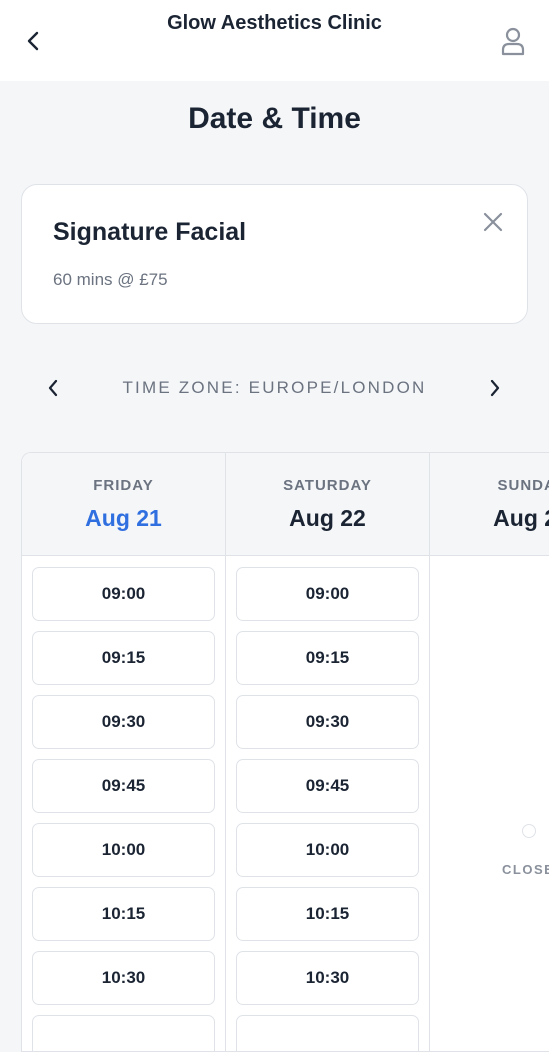  Describe the element at coordinates (489, 752) in the screenshot. I see `day-column: SUNDAY Aug 23 CLOSED` at that location.